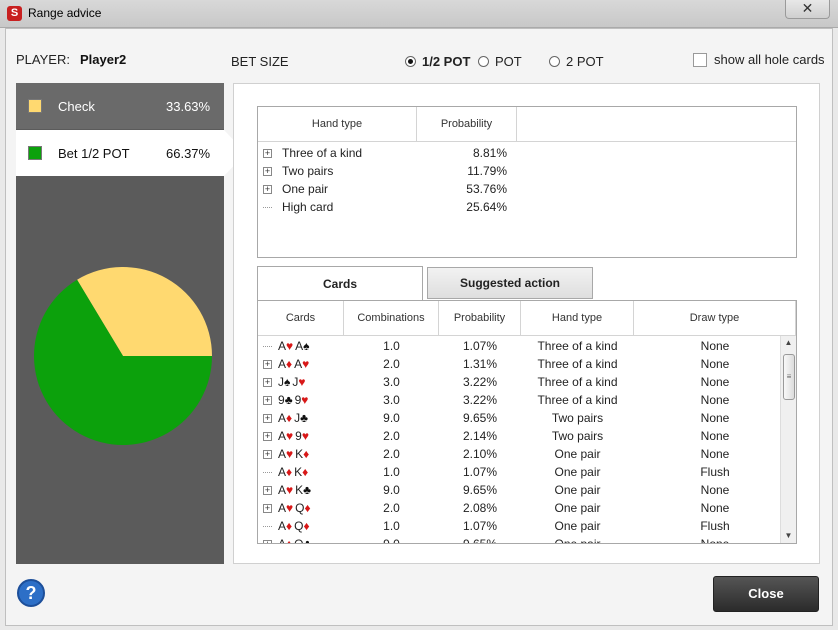  I want to click on cards-cell: + A ♥ K ♣, so click(301, 490).